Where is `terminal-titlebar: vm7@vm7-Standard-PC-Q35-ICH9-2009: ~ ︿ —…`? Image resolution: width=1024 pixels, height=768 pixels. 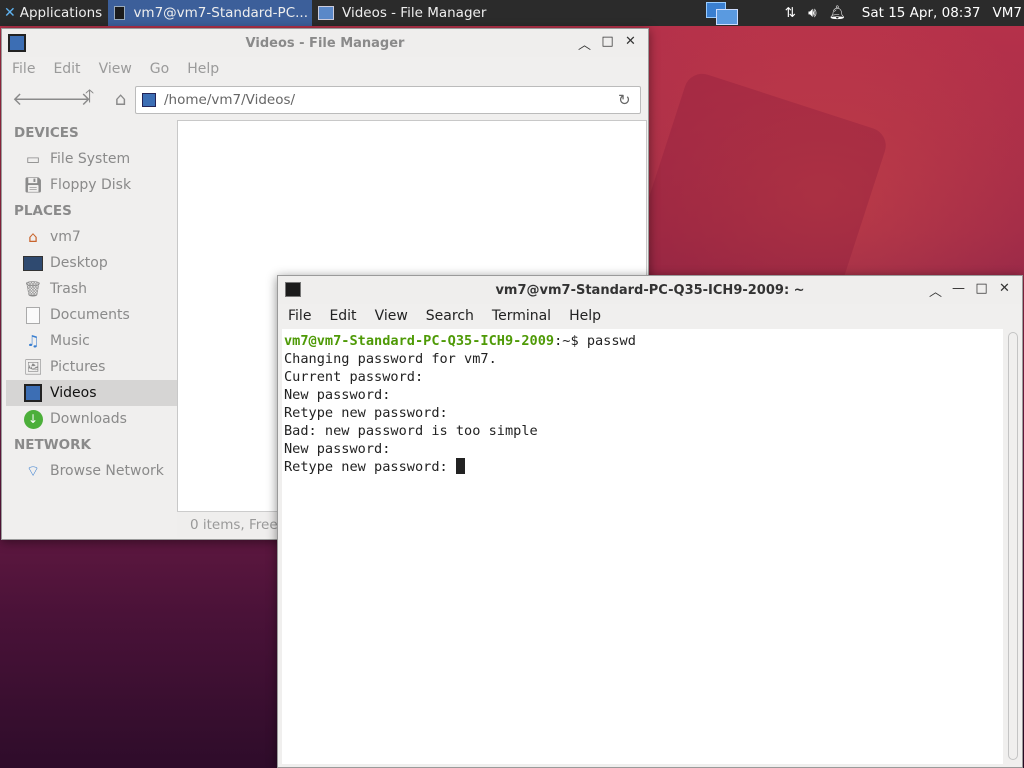 terminal-titlebar: vm7@vm7-Standard-PC-Q35-ICH9-2009: ~ ︿ —… is located at coordinates (650, 290).